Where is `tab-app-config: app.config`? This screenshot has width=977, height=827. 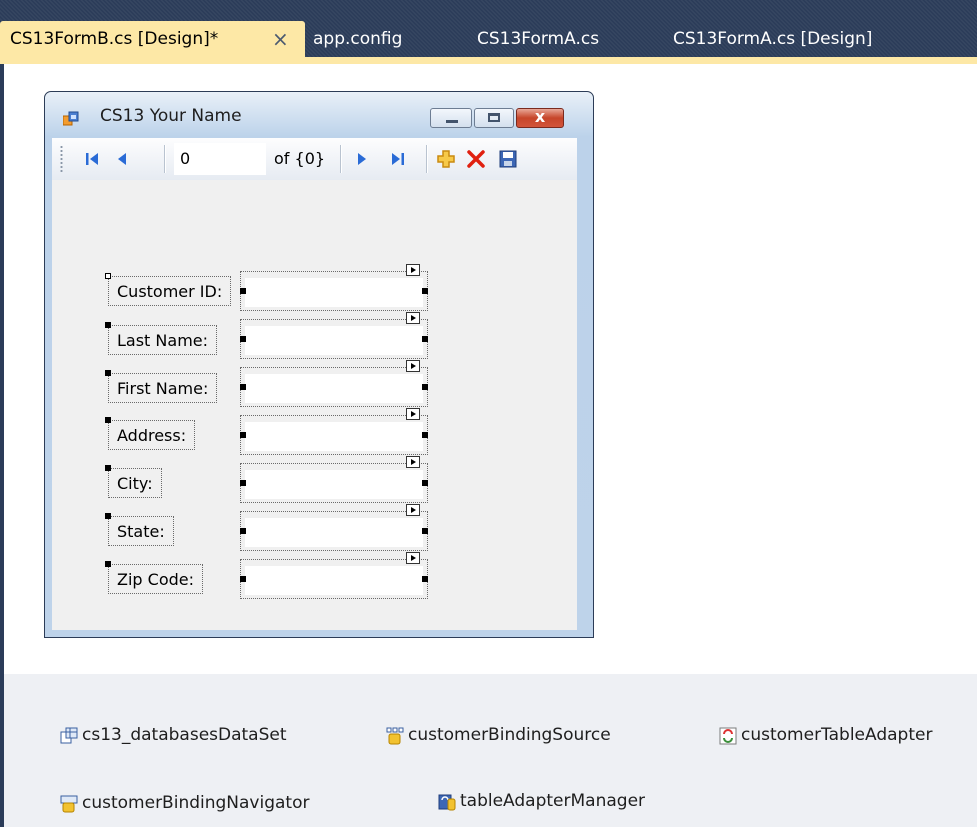 tab-app-config: app.config is located at coordinates (357, 39).